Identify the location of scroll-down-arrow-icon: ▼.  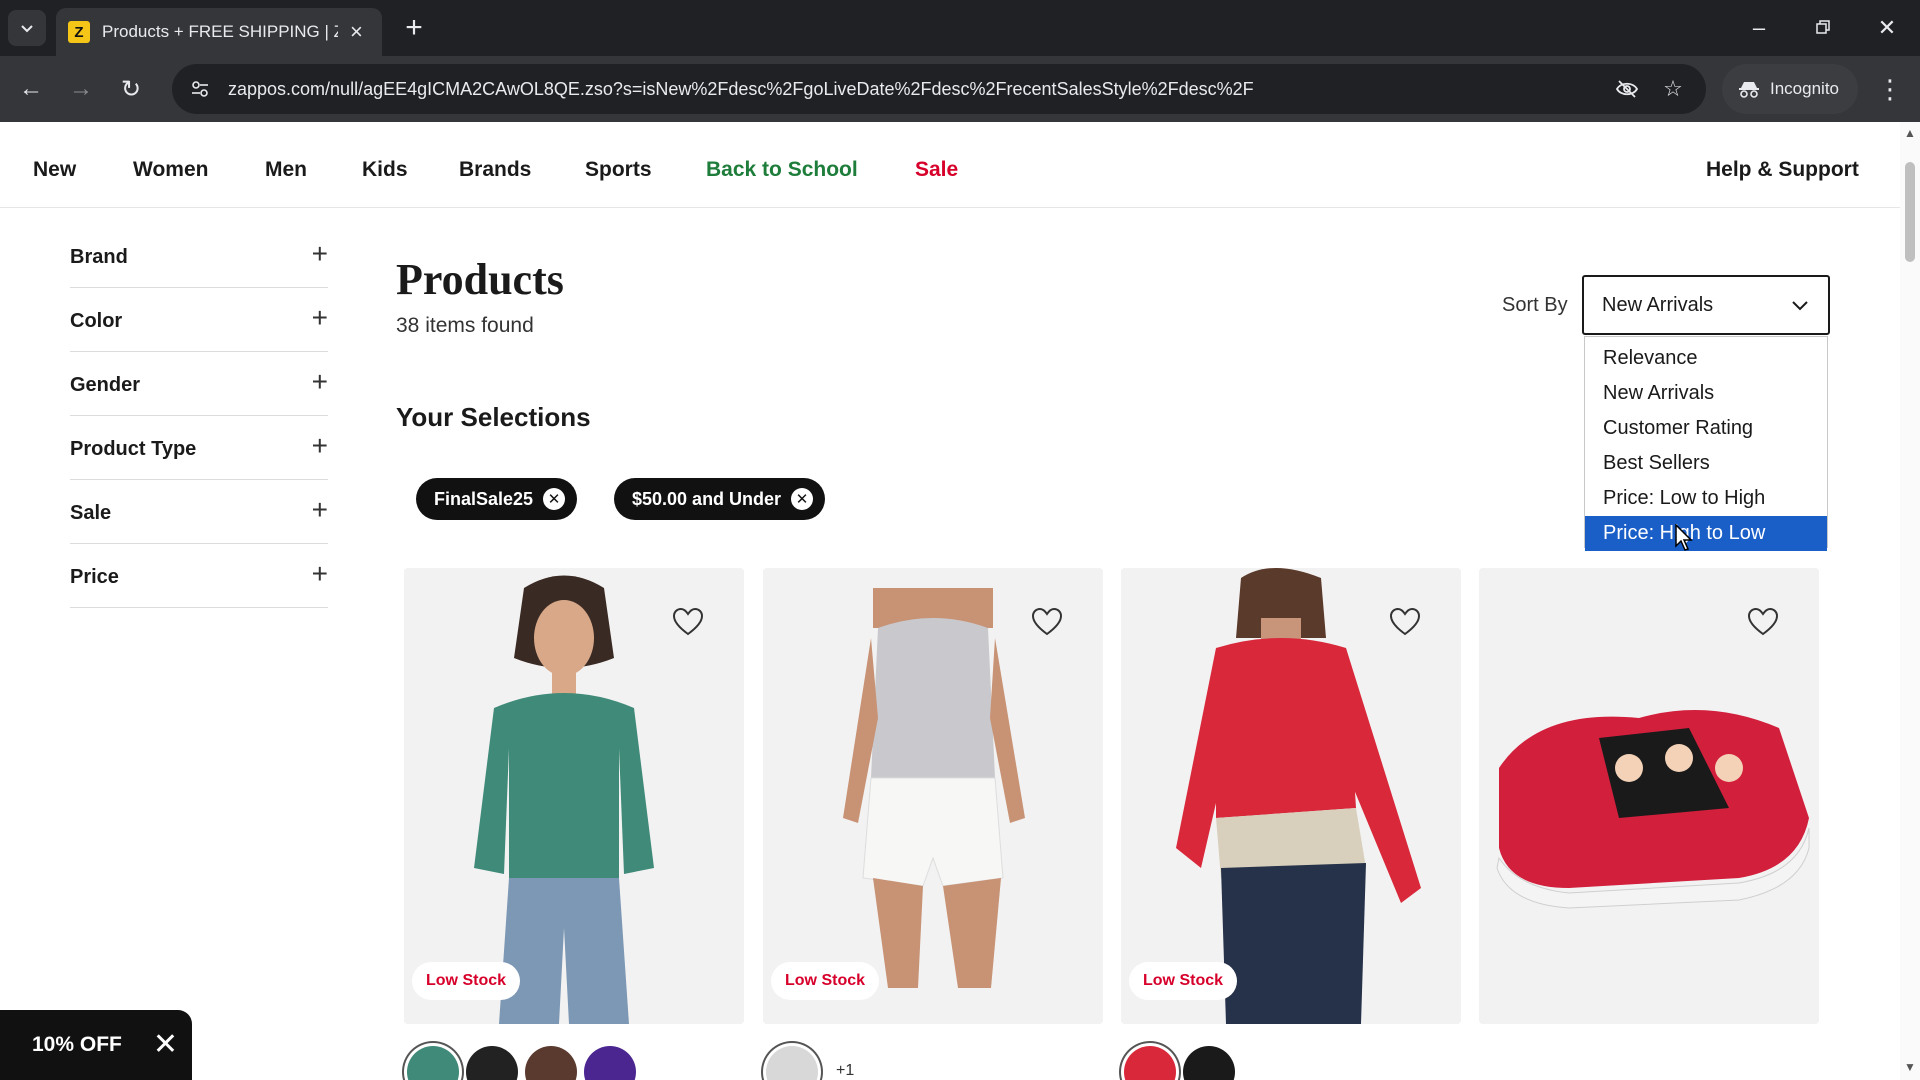
(1910, 1067).